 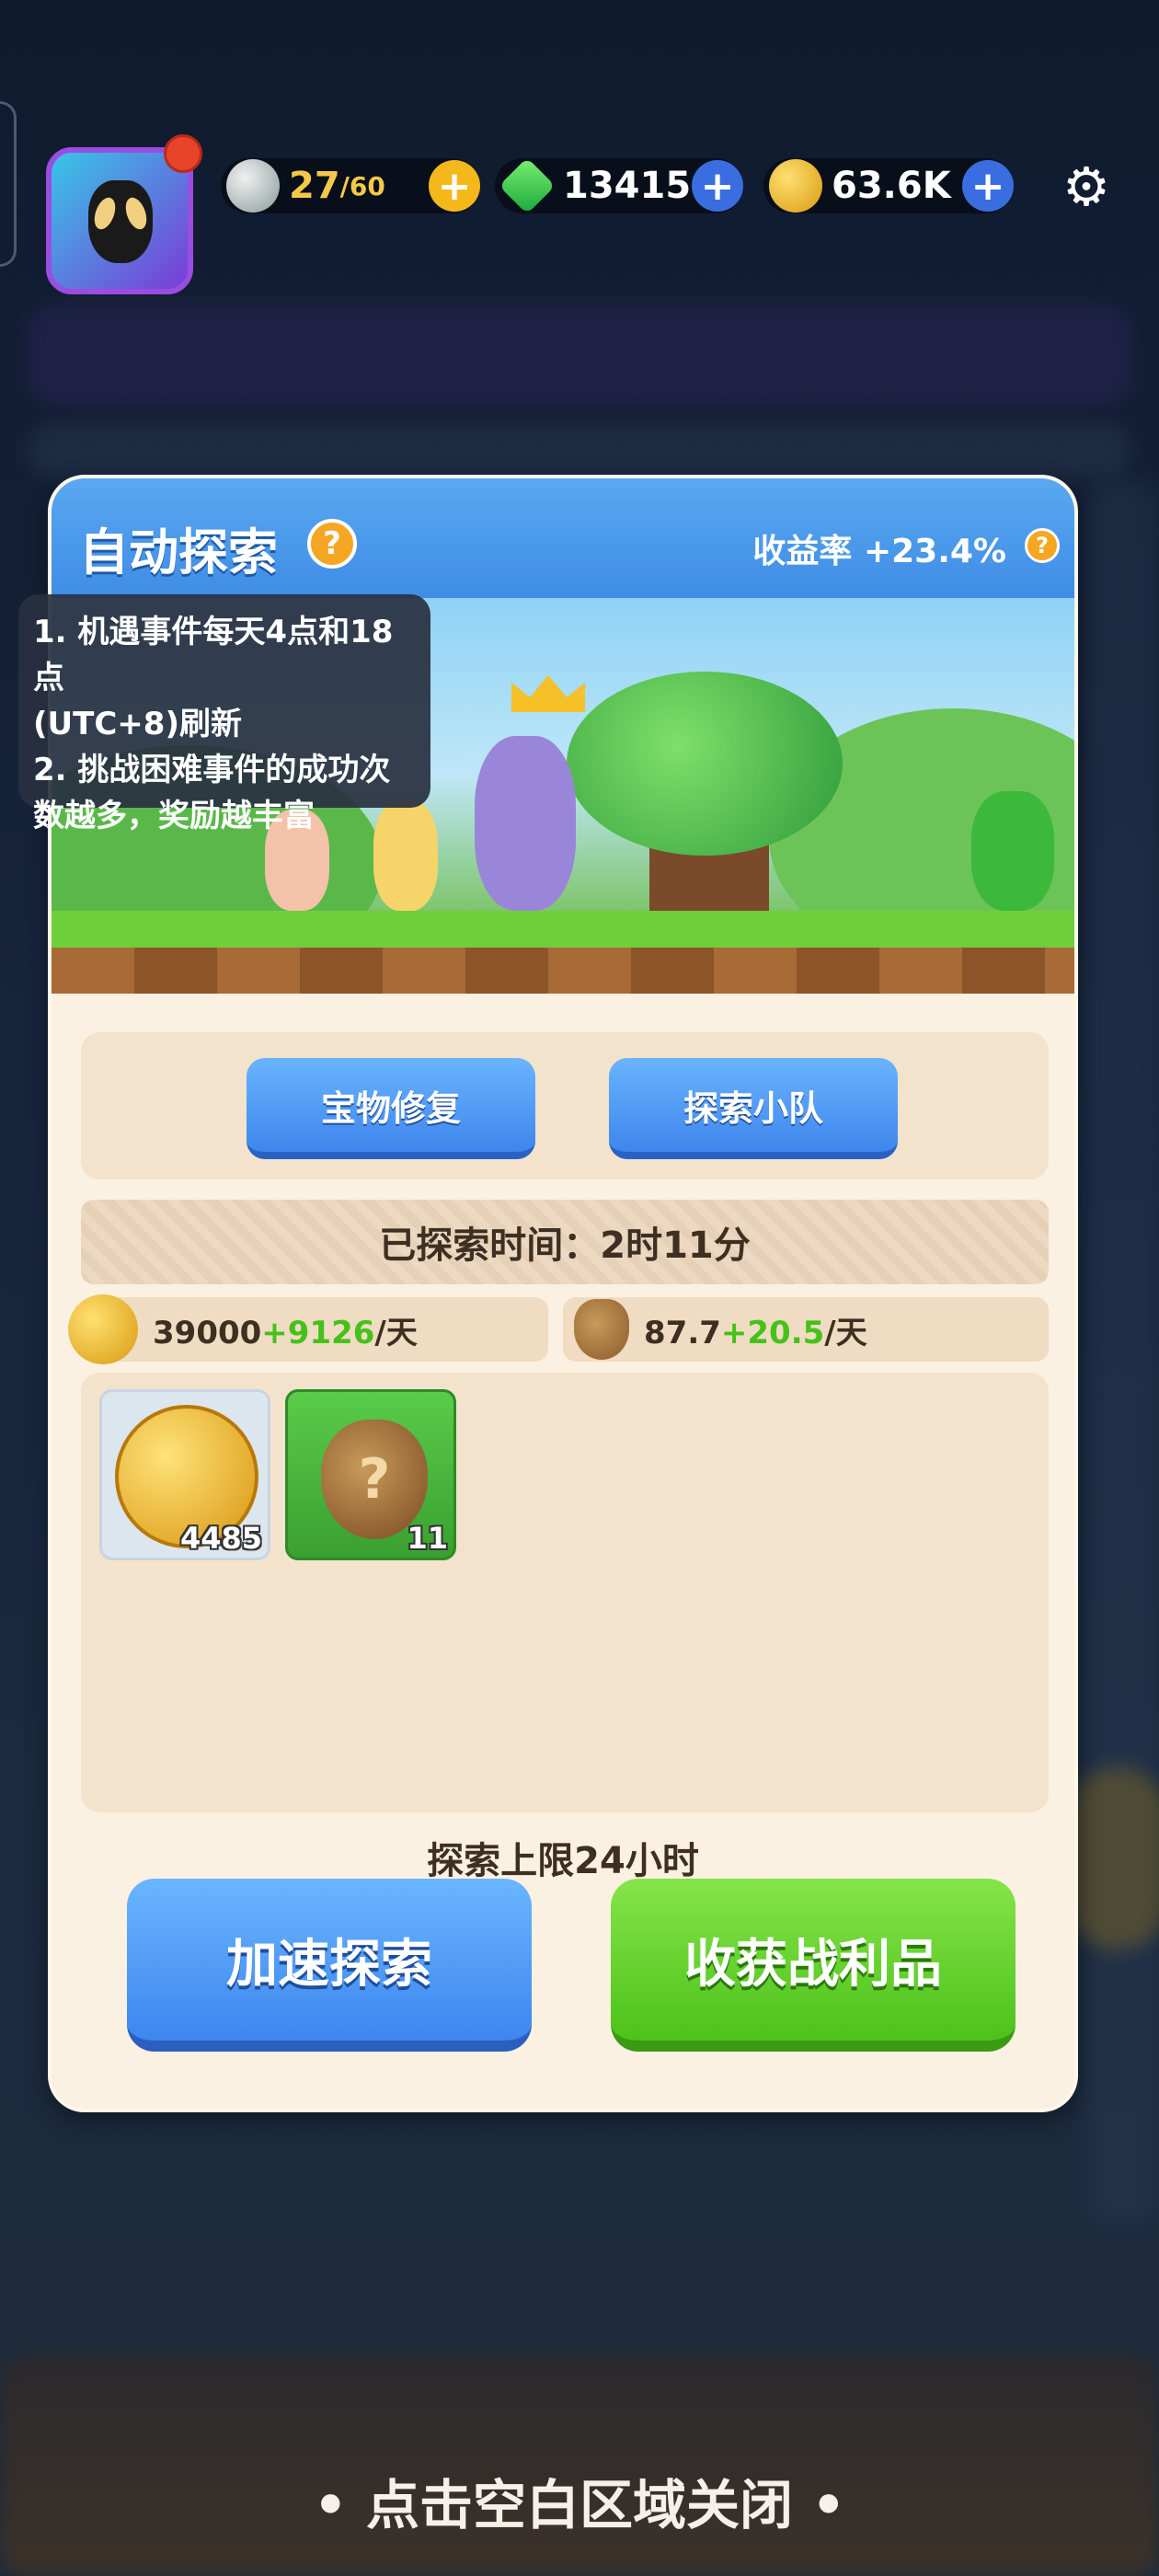 I want to click on coin-counter: 63.6K +, so click(x=888, y=185).